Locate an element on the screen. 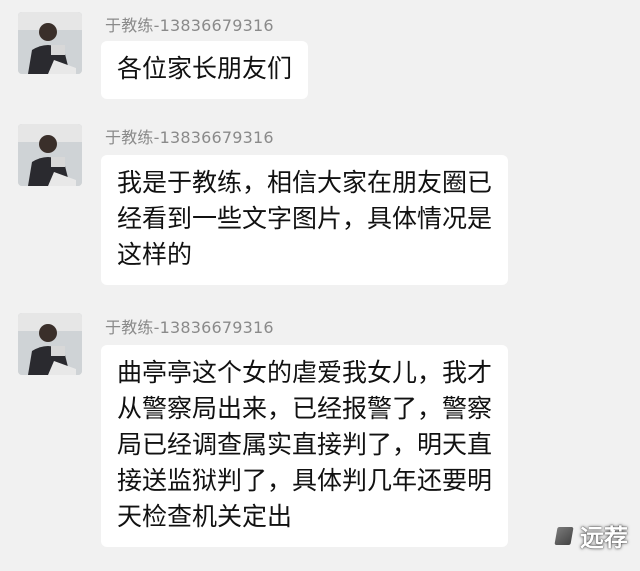 This screenshot has height=571, width=640. message-bubble: 各位家长朋友们 is located at coordinates (205, 70).